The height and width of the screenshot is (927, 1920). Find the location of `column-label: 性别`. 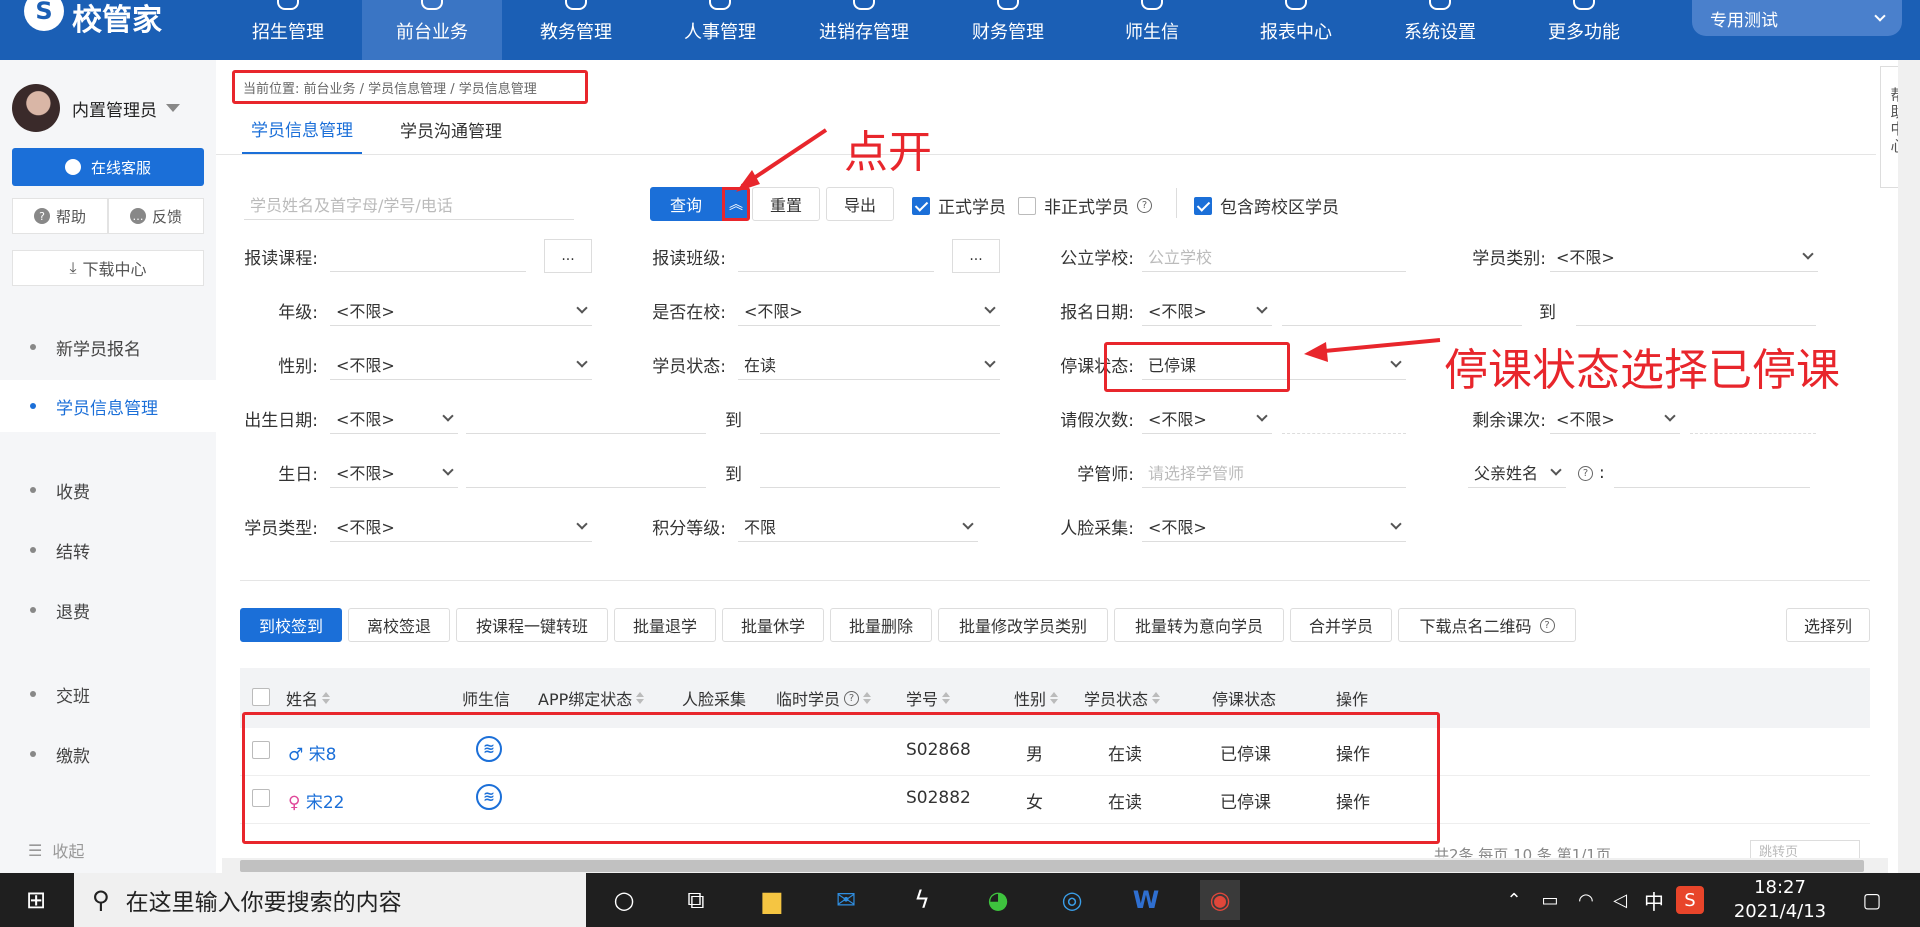

column-label: 性别 is located at coordinates (1030, 699).